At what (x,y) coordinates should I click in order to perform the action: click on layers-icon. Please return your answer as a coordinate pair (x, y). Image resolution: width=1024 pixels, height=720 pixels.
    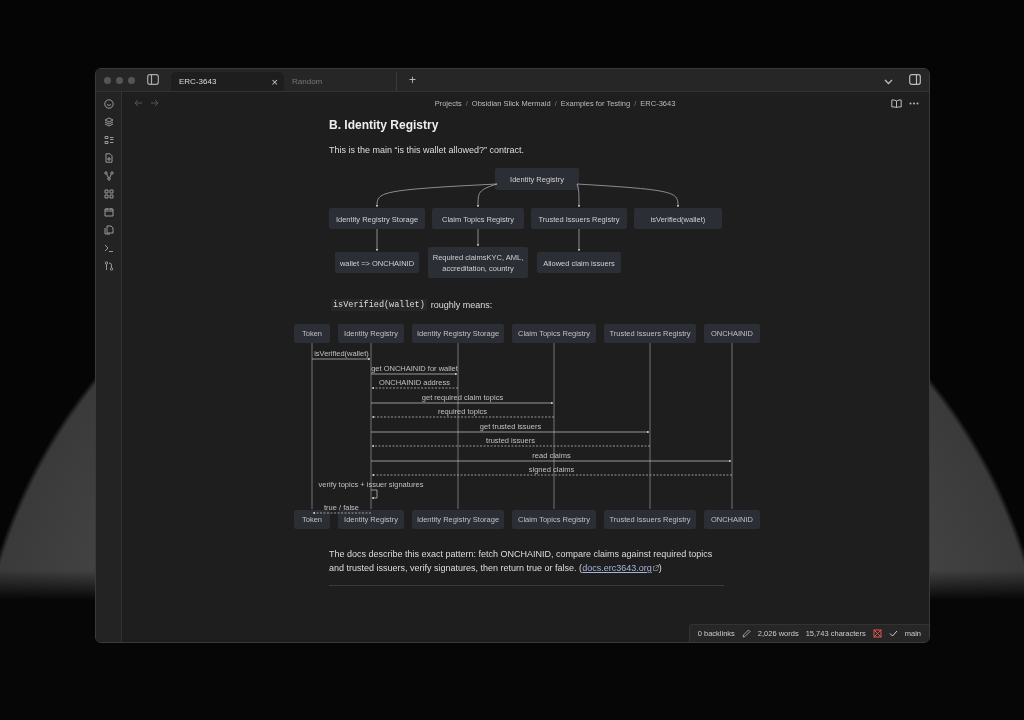
    Looking at the image, I should click on (108, 122).